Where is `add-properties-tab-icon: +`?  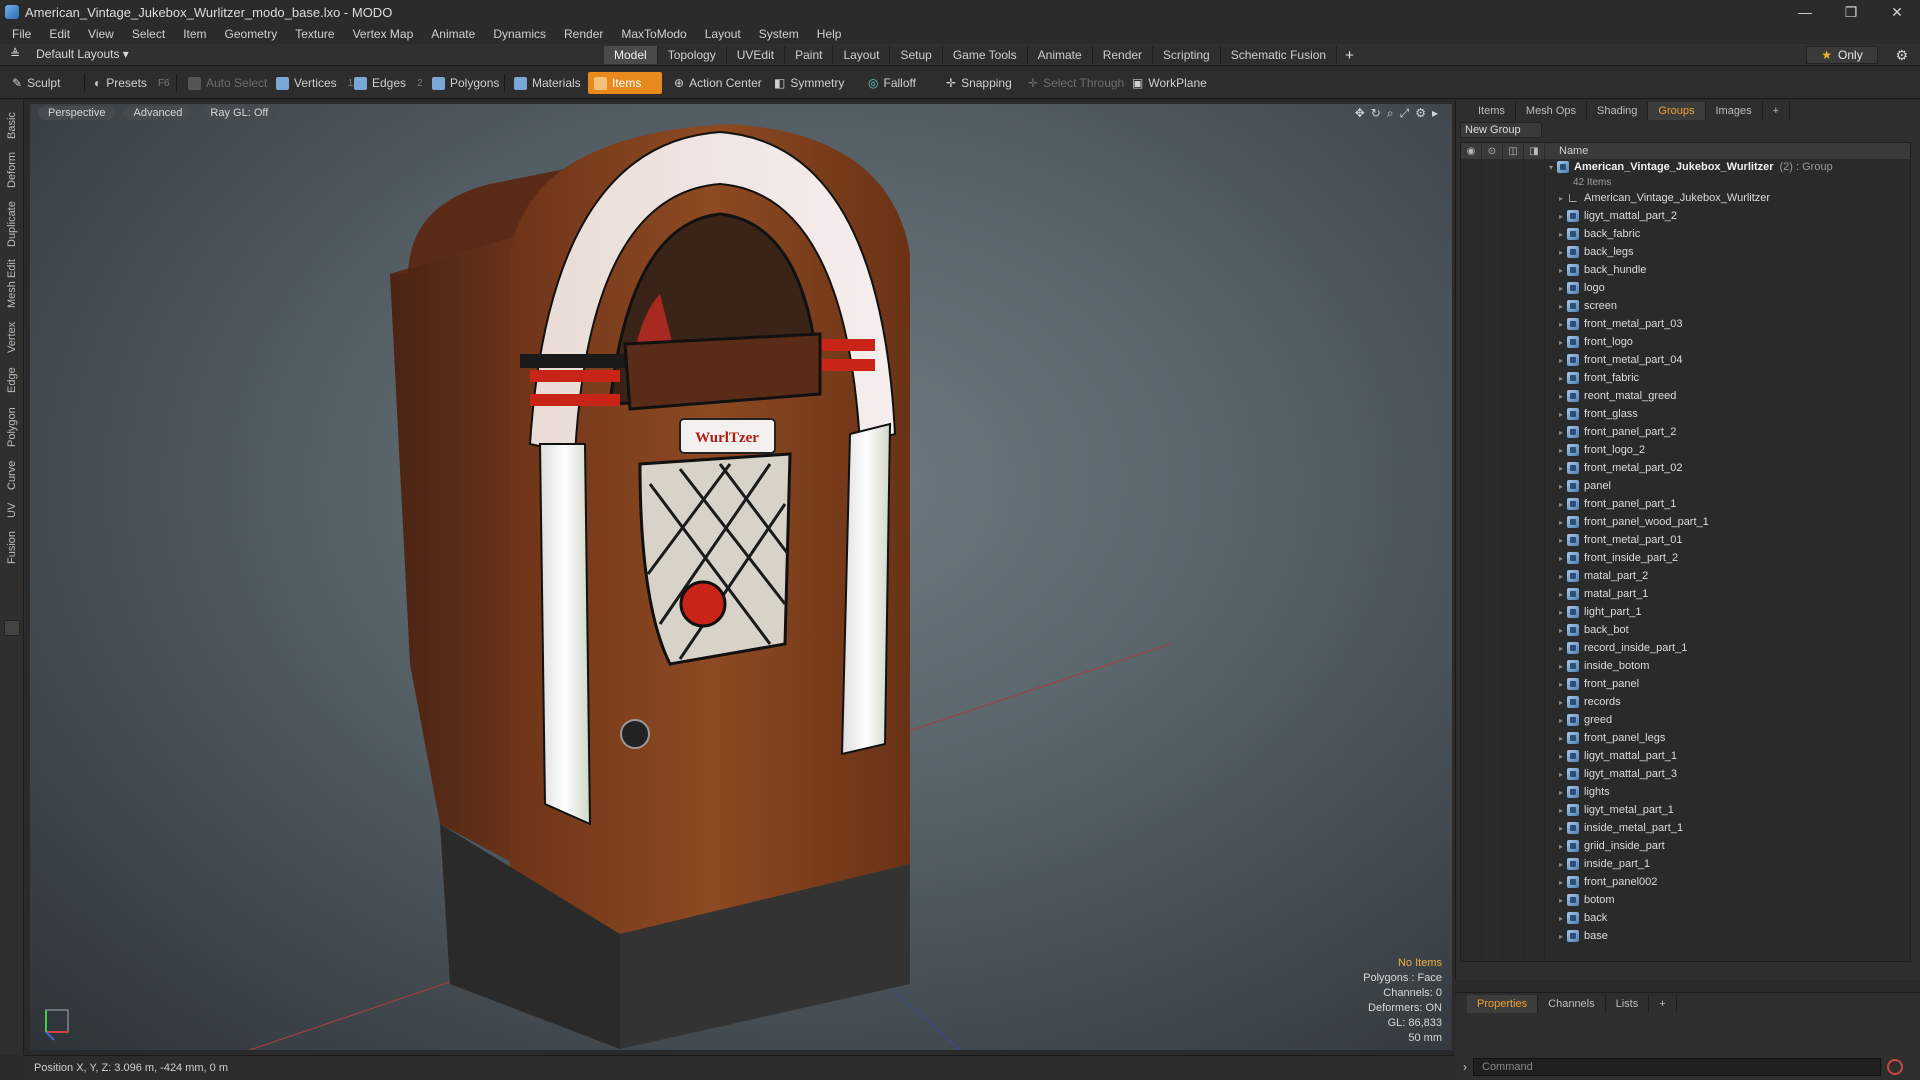 add-properties-tab-icon: + is located at coordinates (1663, 1004).